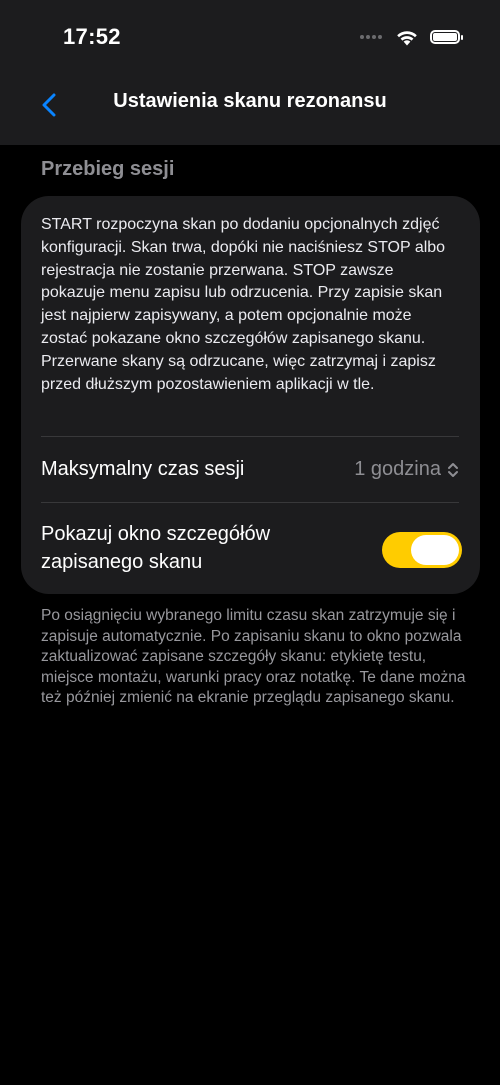  Describe the element at coordinates (407, 37) in the screenshot. I see `wifi-icon` at that location.